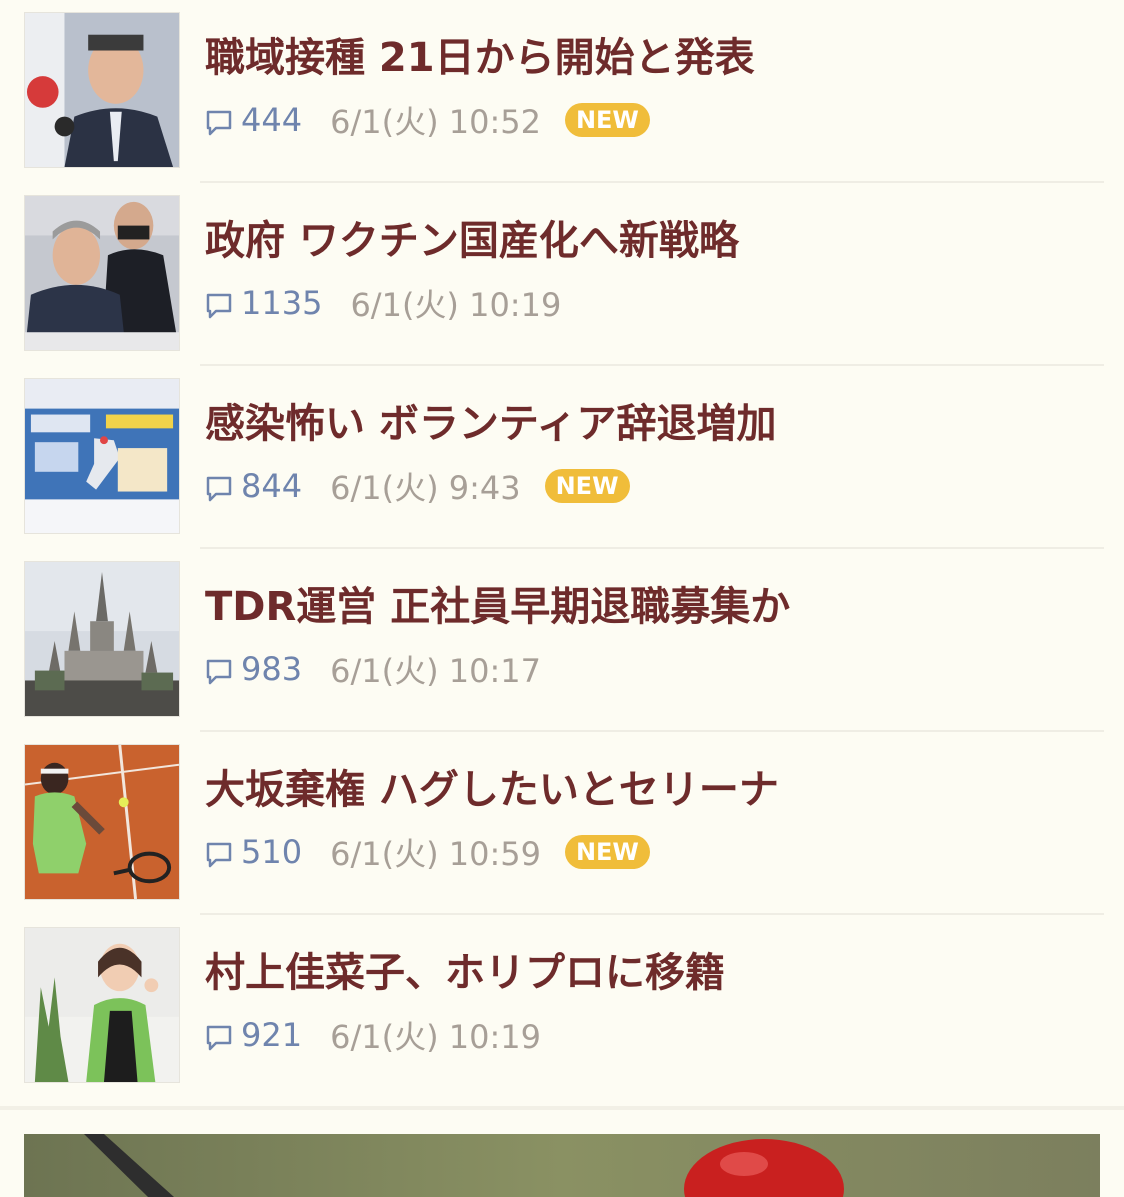 This screenshot has height=1197, width=1124. I want to click on government-meeting-photo, so click(102, 273).